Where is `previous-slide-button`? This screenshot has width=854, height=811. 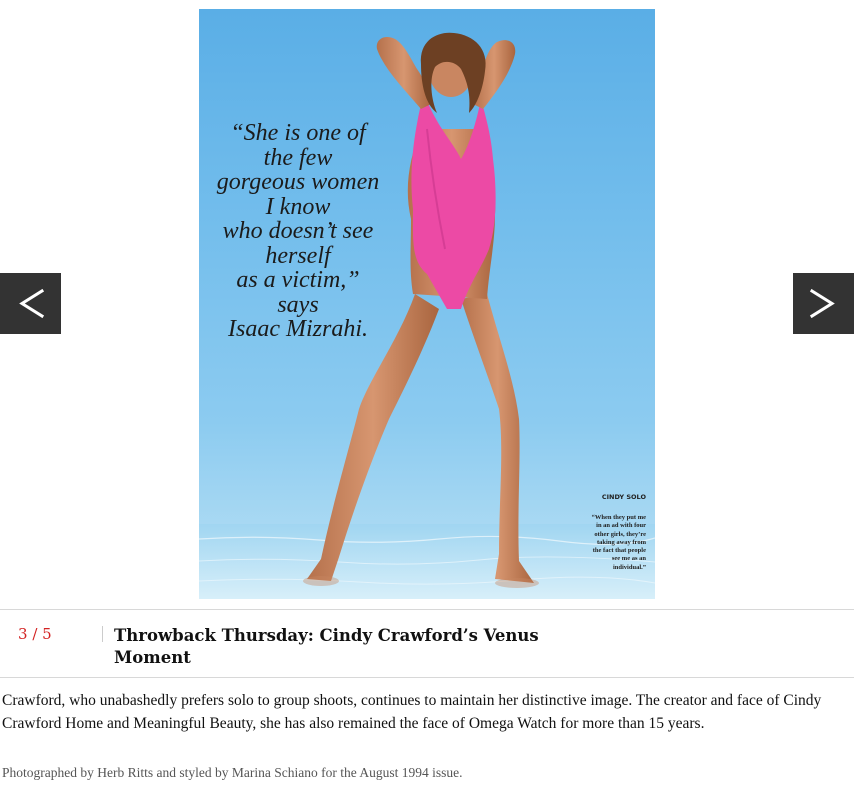
previous-slide-button is located at coordinates (30, 303).